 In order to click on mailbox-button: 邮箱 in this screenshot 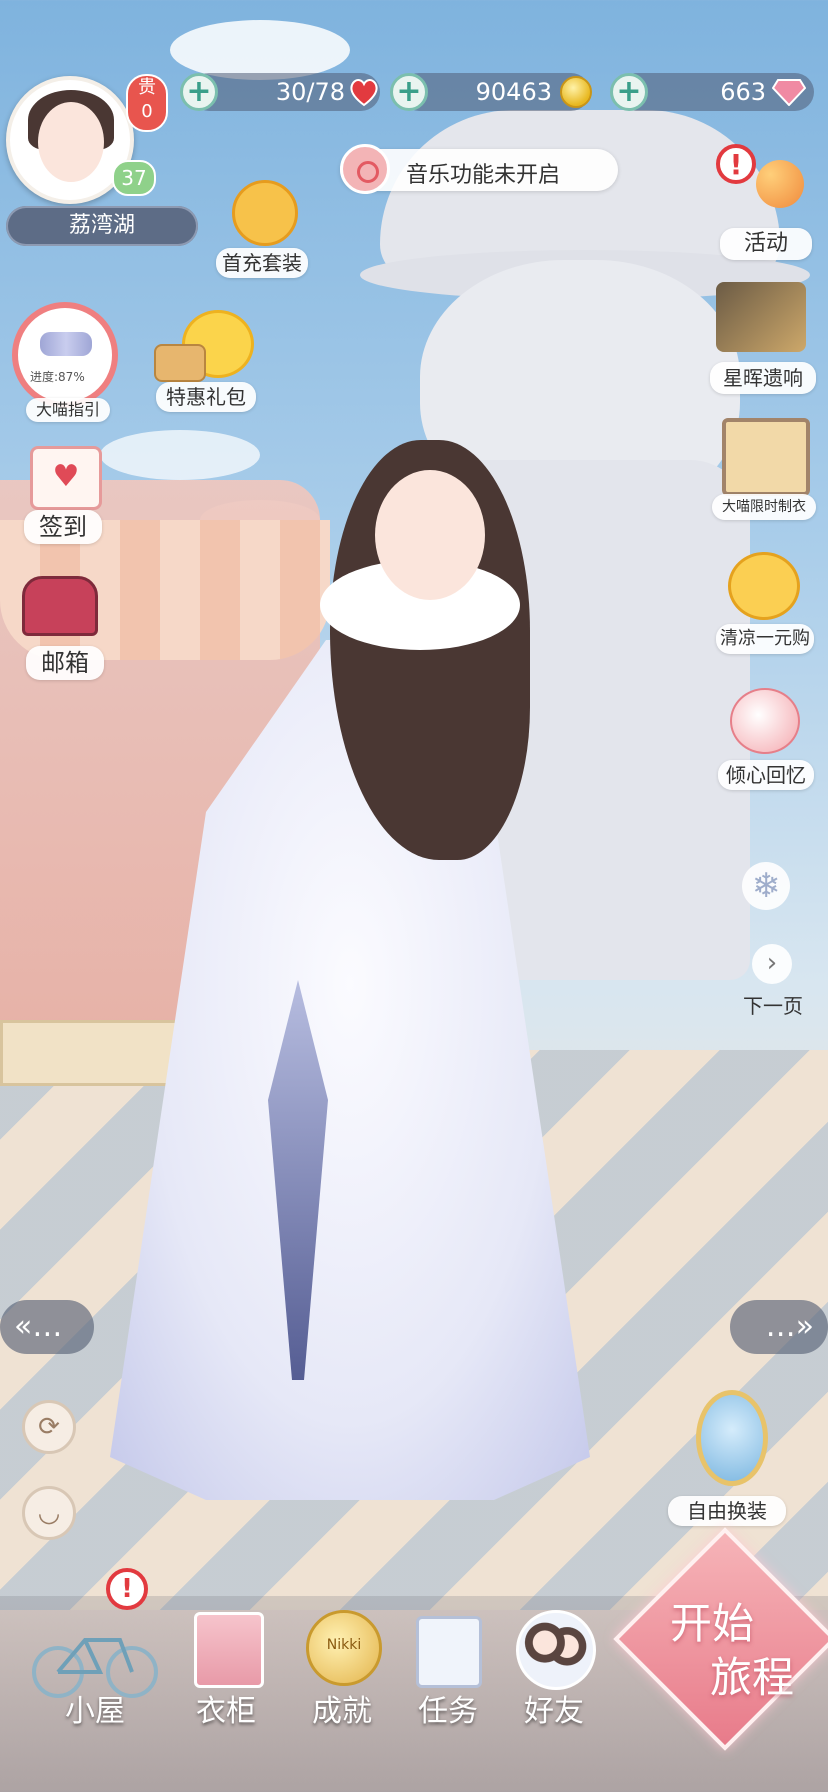, I will do `click(64, 623)`.